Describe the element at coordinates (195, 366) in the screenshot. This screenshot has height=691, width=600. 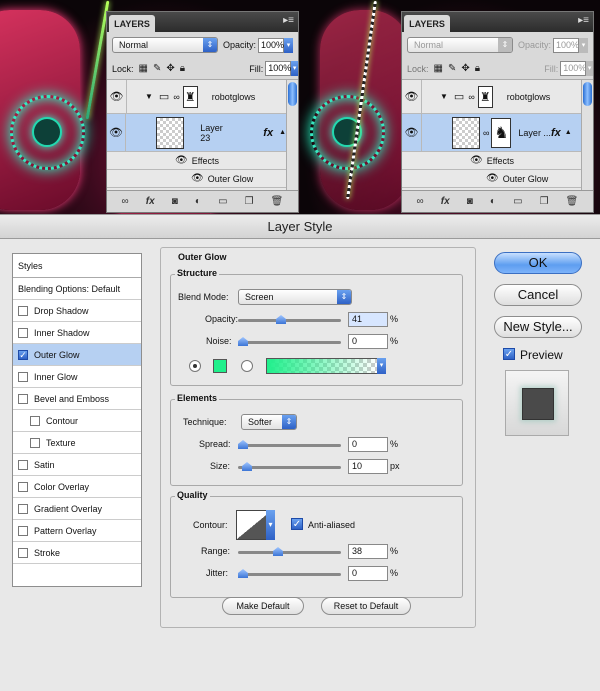
I see `solid-color-radio` at that location.